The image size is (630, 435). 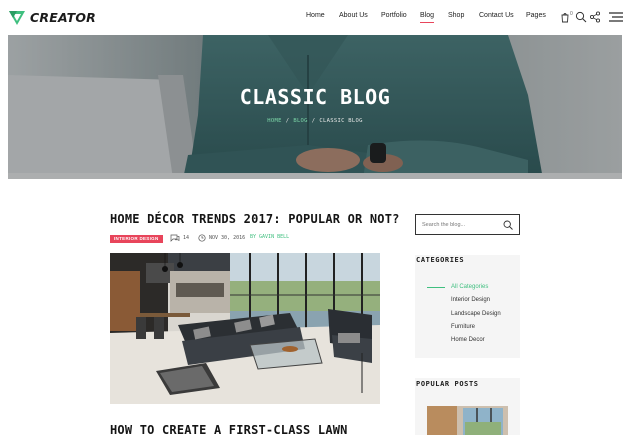 What do you see at coordinates (175, 238) in the screenshot?
I see `comments-icon` at bounding box center [175, 238].